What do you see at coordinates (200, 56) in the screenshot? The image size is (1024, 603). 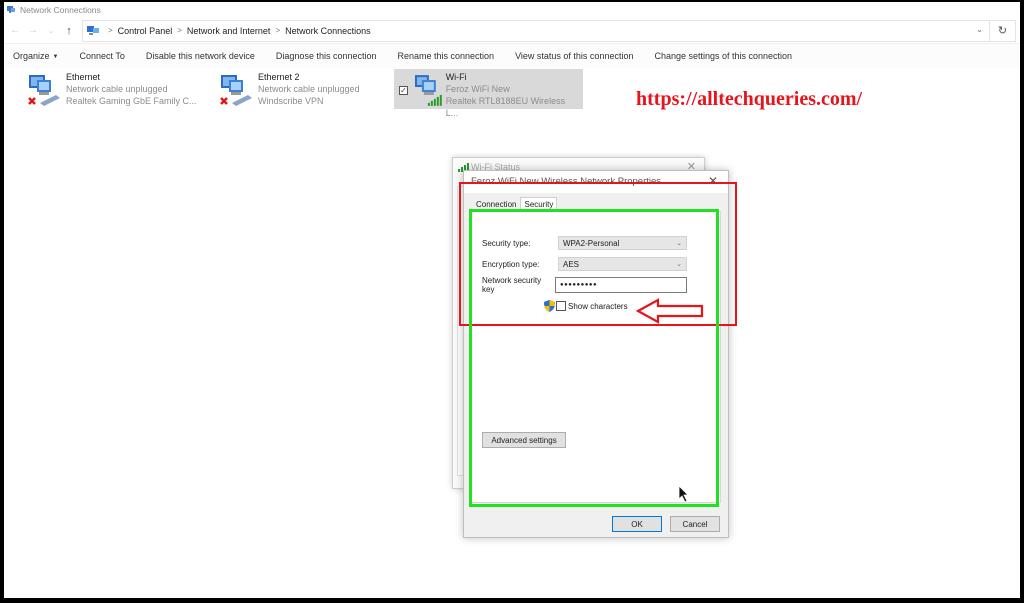 I see `disable-device-button: Disable this network device` at bounding box center [200, 56].